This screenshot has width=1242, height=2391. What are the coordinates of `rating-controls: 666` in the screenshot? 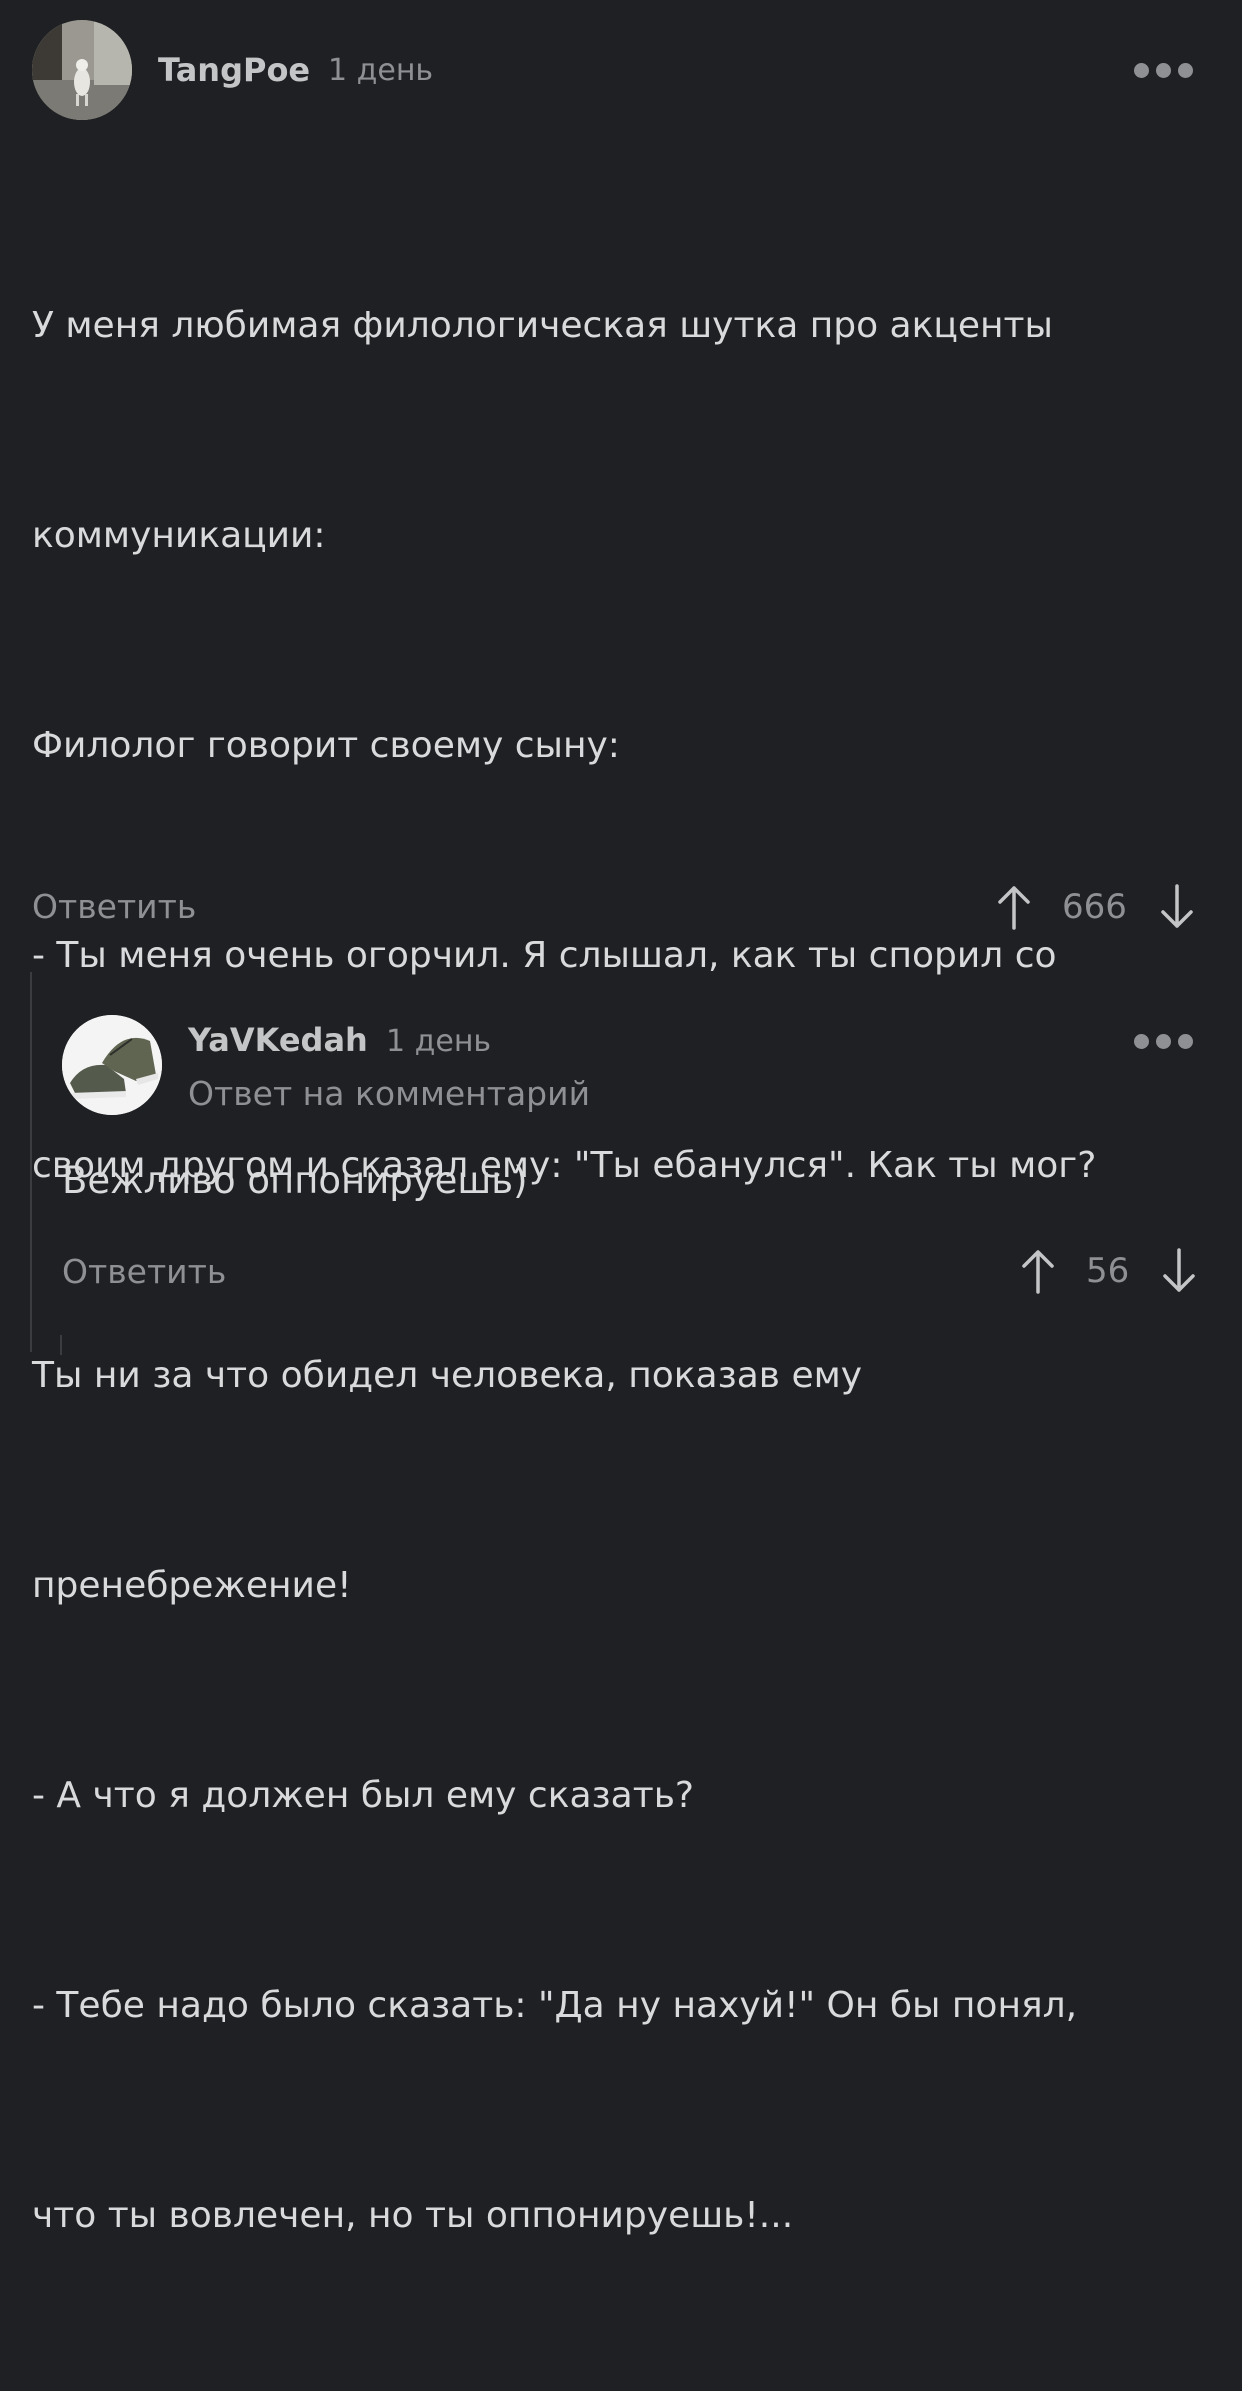 It's located at (1095, 907).